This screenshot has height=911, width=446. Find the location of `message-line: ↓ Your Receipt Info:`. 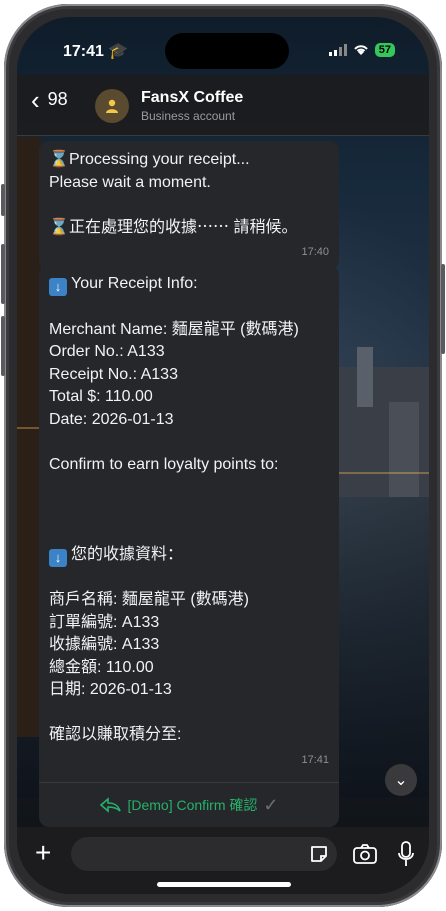

message-line: ↓ Your Receipt Info: is located at coordinates (189, 284).